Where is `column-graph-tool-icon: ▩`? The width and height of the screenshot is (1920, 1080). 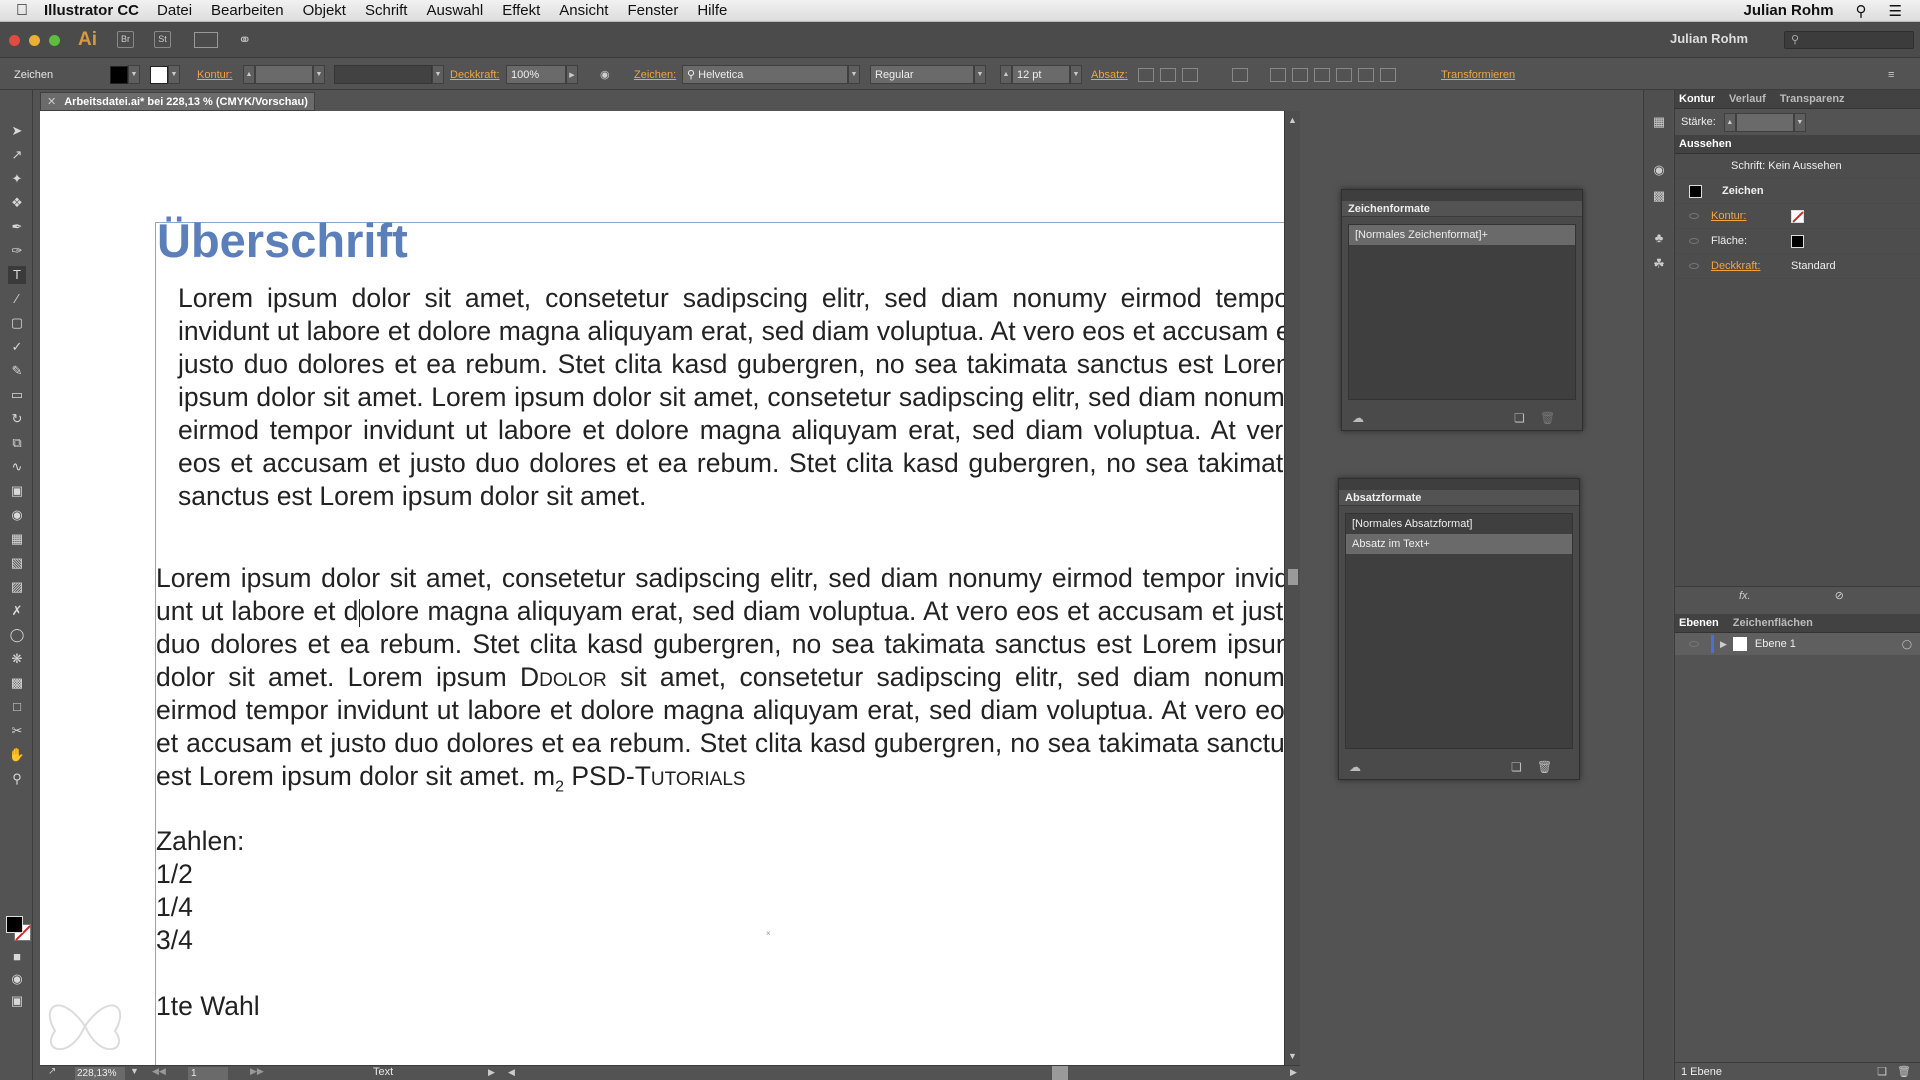 column-graph-tool-icon: ▩ is located at coordinates (17, 683).